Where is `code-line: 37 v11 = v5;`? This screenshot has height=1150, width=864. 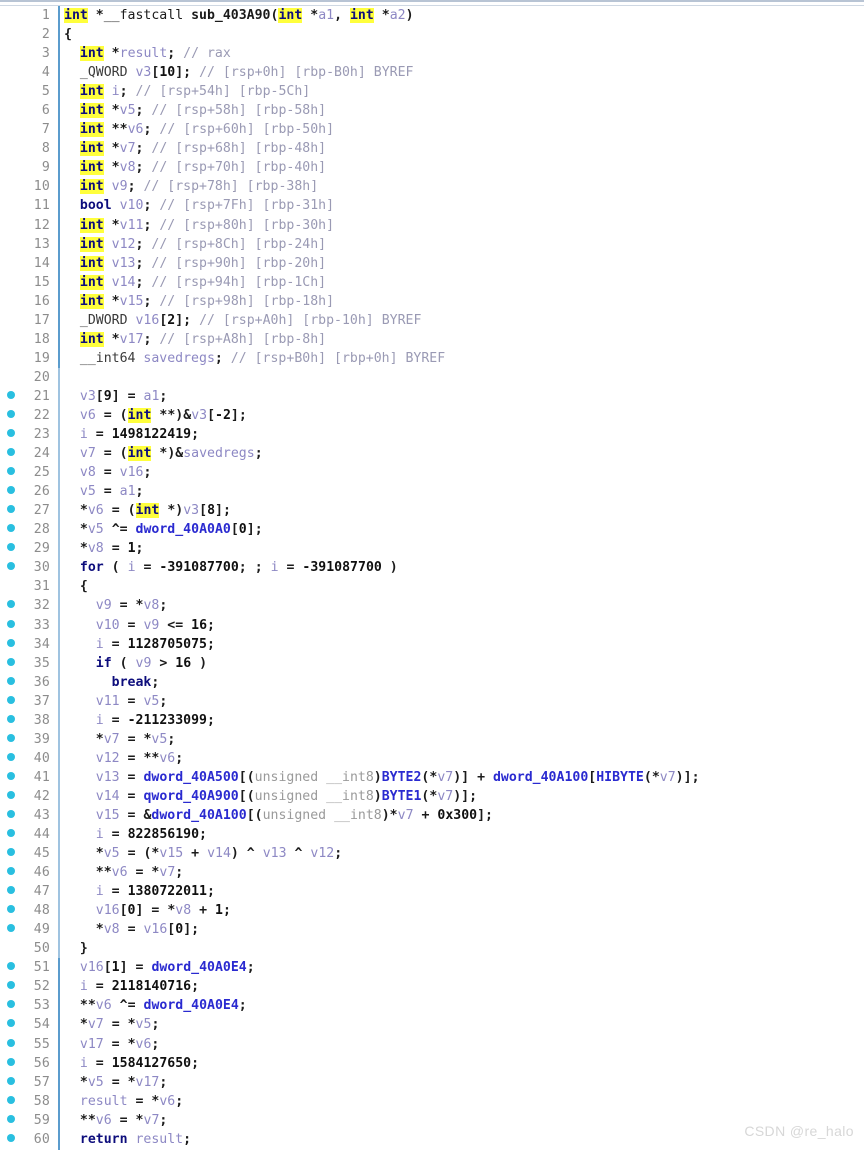
code-line: 37 v11 = v5; is located at coordinates (432, 701).